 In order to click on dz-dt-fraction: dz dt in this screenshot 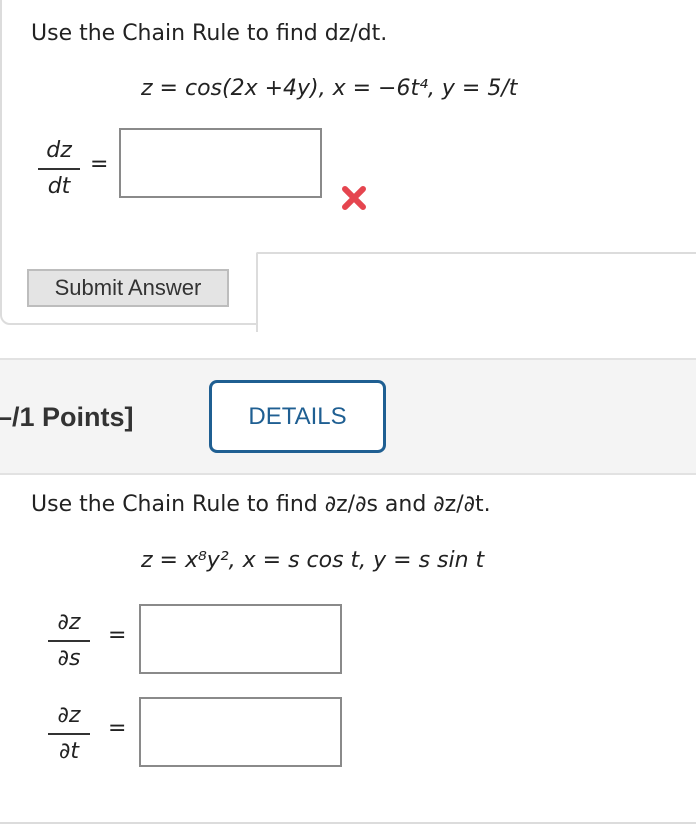, I will do `click(59, 169)`.